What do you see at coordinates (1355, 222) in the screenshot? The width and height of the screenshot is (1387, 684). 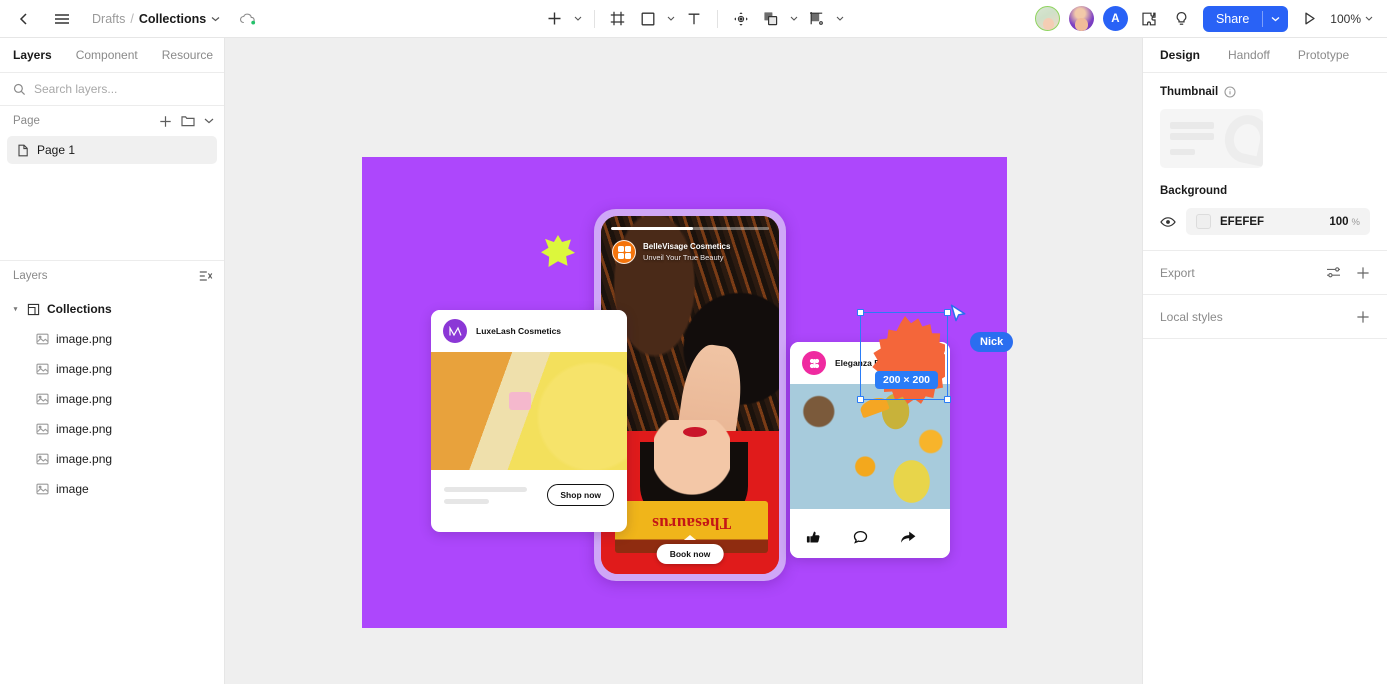 I see `opacity-unit: %` at bounding box center [1355, 222].